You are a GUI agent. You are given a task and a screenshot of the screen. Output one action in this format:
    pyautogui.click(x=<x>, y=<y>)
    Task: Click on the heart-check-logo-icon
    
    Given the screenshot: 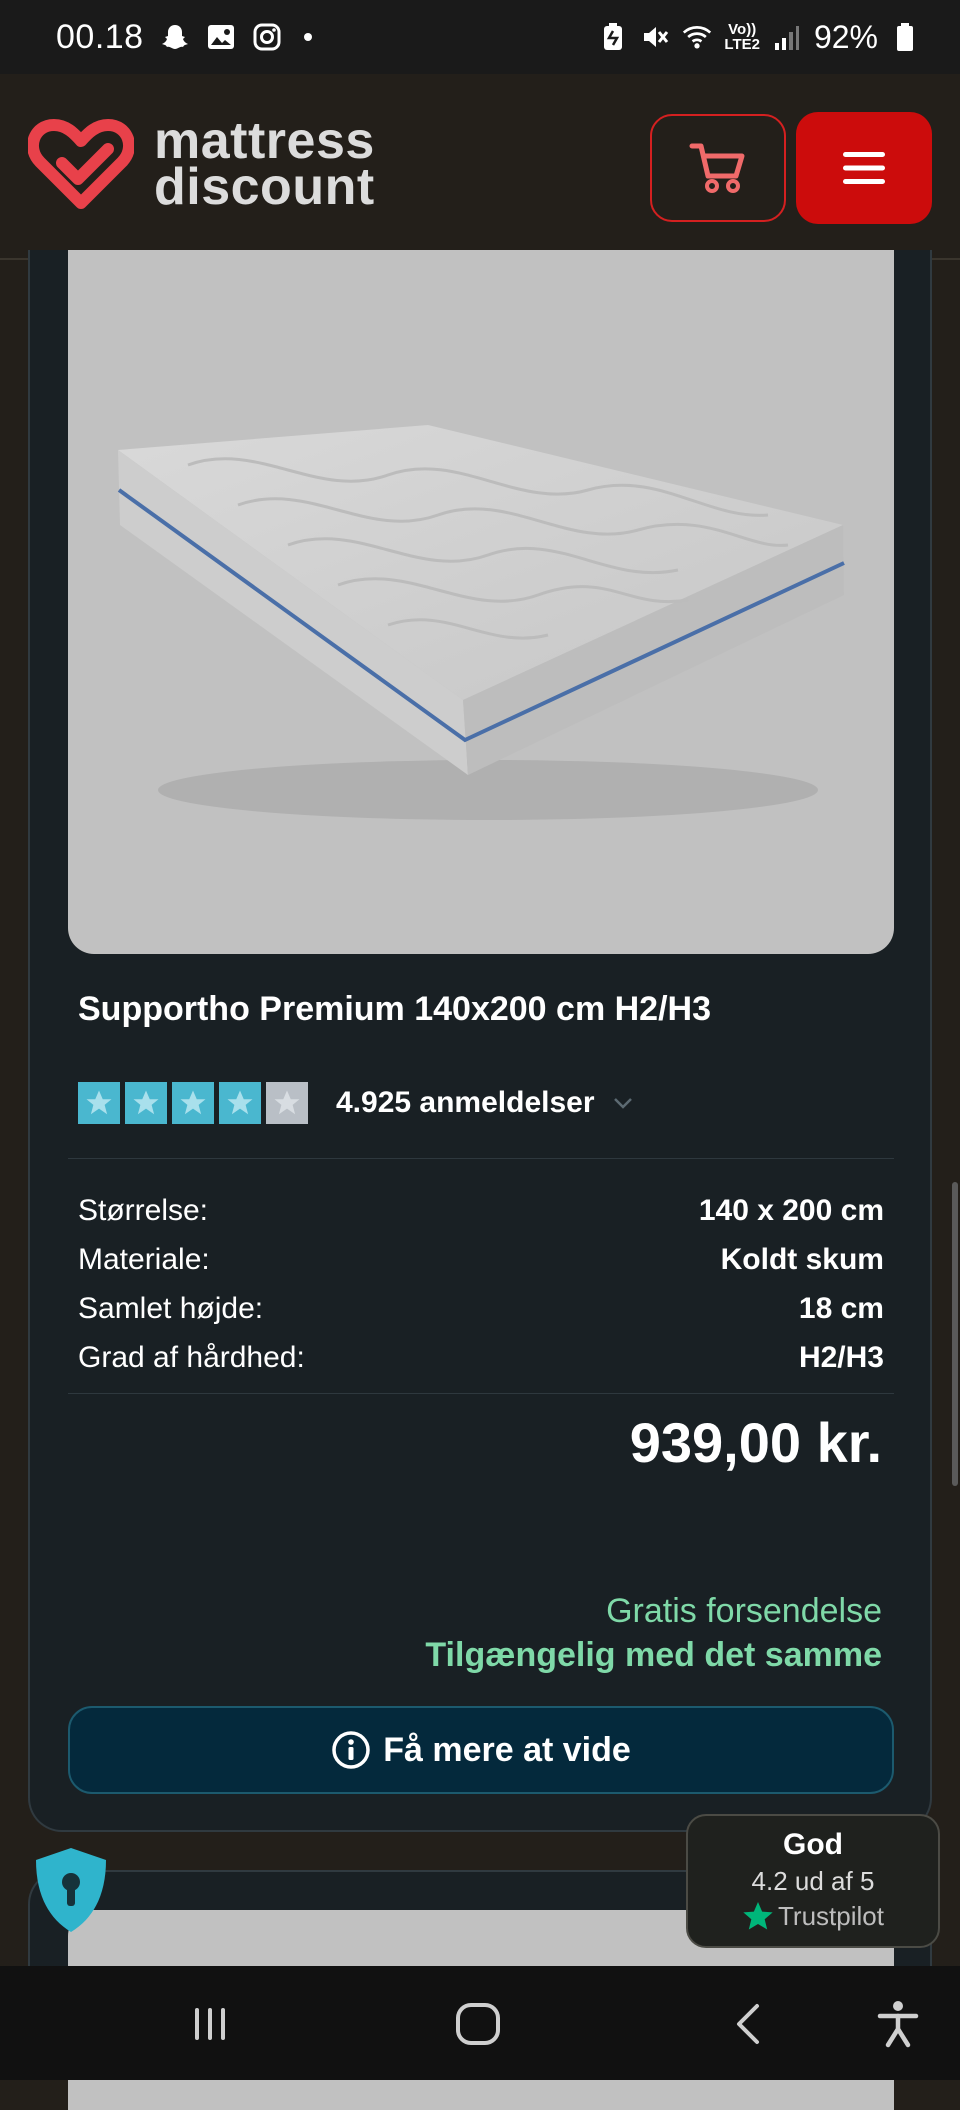 What is the action you would take?
    pyautogui.click(x=81, y=164)
    